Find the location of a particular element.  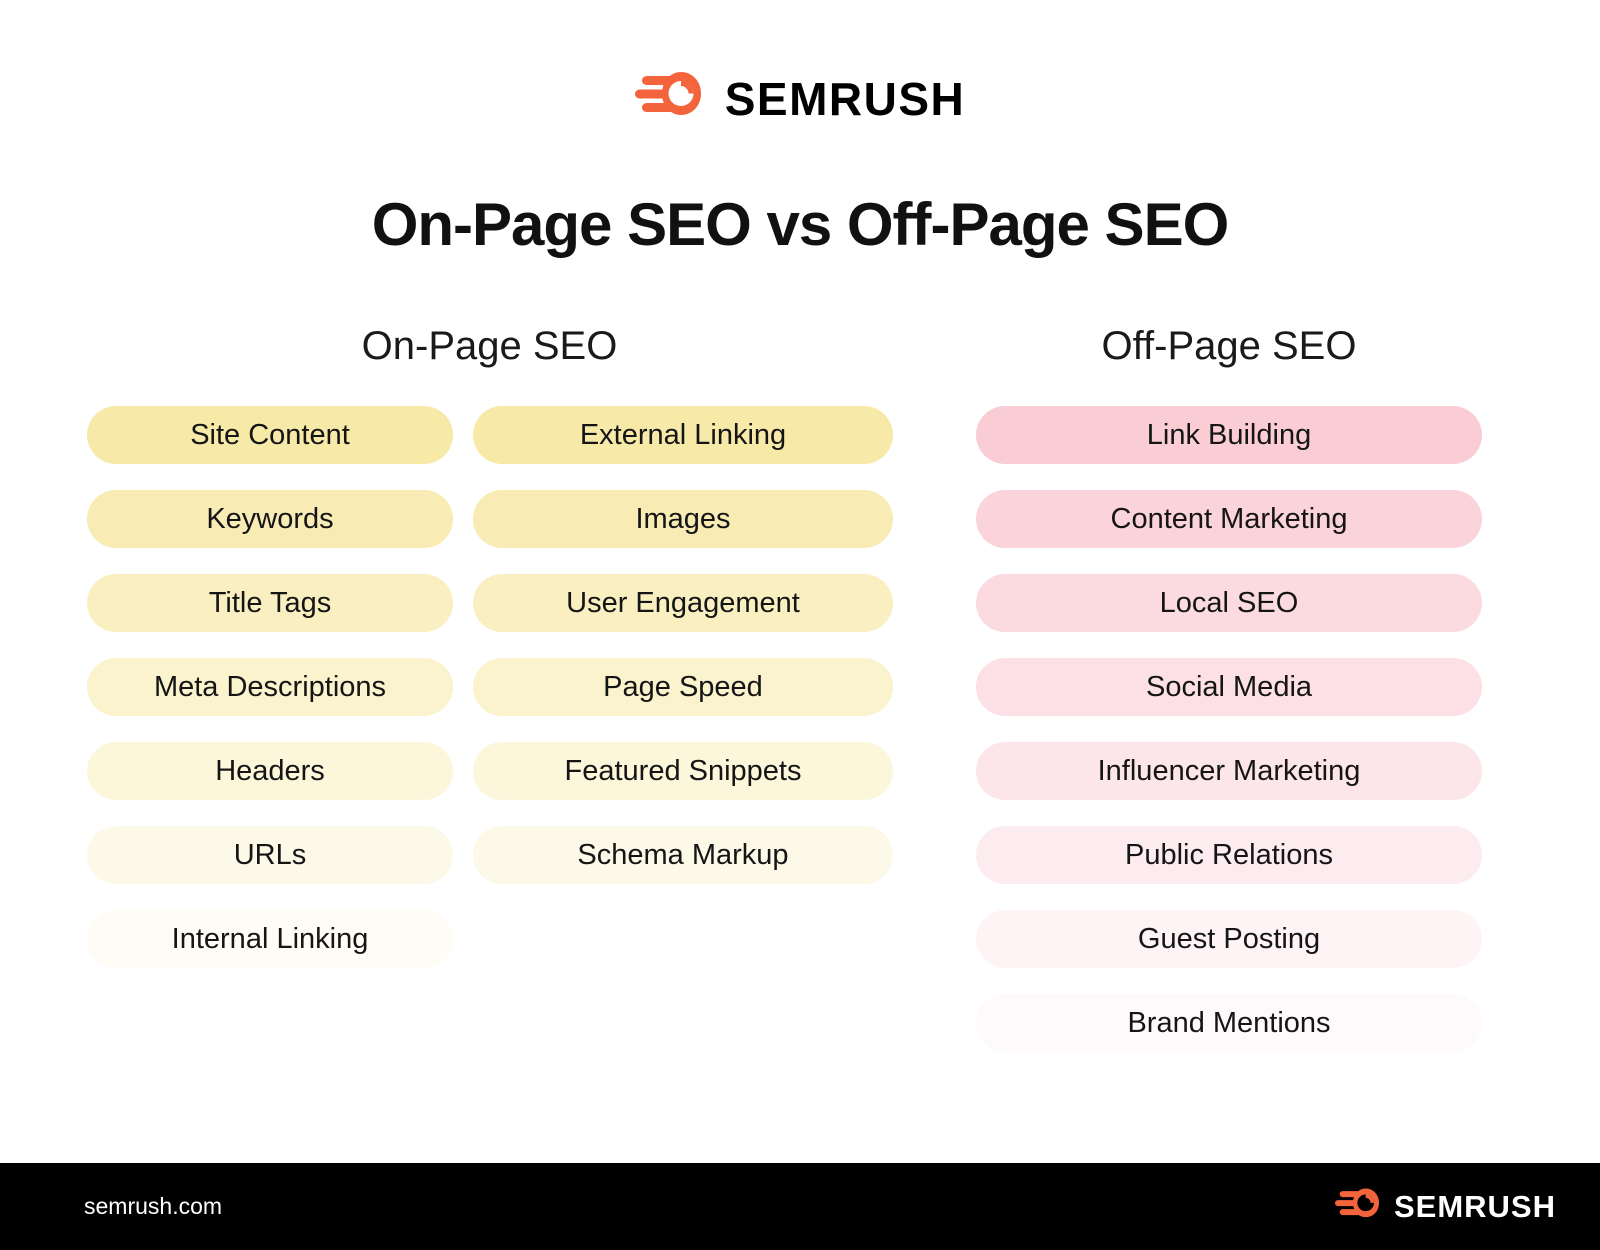

list-item-label: Title Tags is located at coordinates (270, 602).